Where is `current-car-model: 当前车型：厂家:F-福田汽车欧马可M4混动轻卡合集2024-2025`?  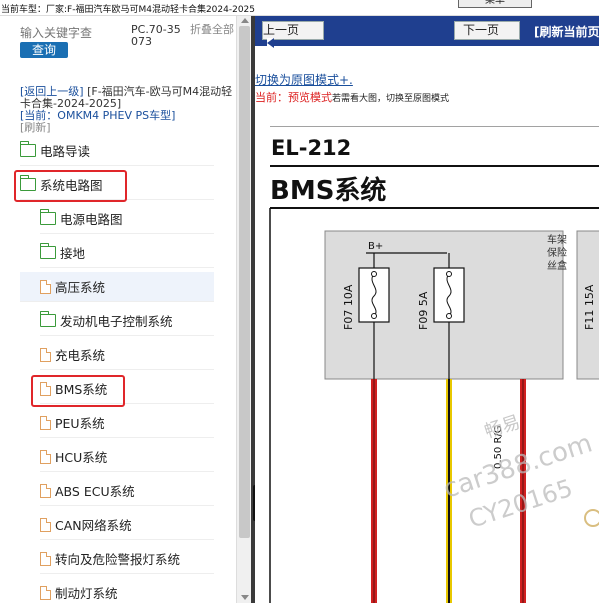
current-car-model: 当前车型：厂家:F-福田汽车欧马可M4混动轻卡合集2024-2025 is located at coordinates (128, 10).